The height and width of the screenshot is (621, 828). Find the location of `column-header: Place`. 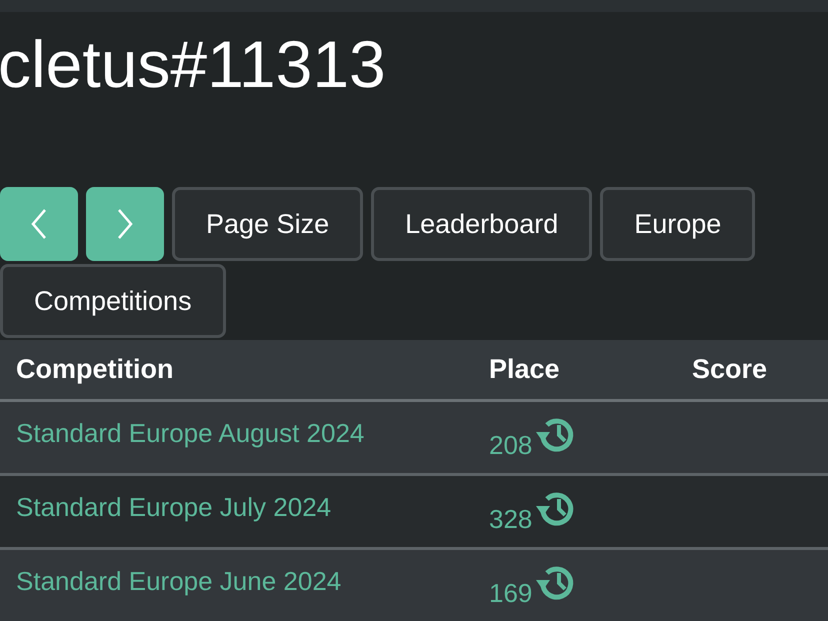

column-header: Place is located at coordinates (524, 369).